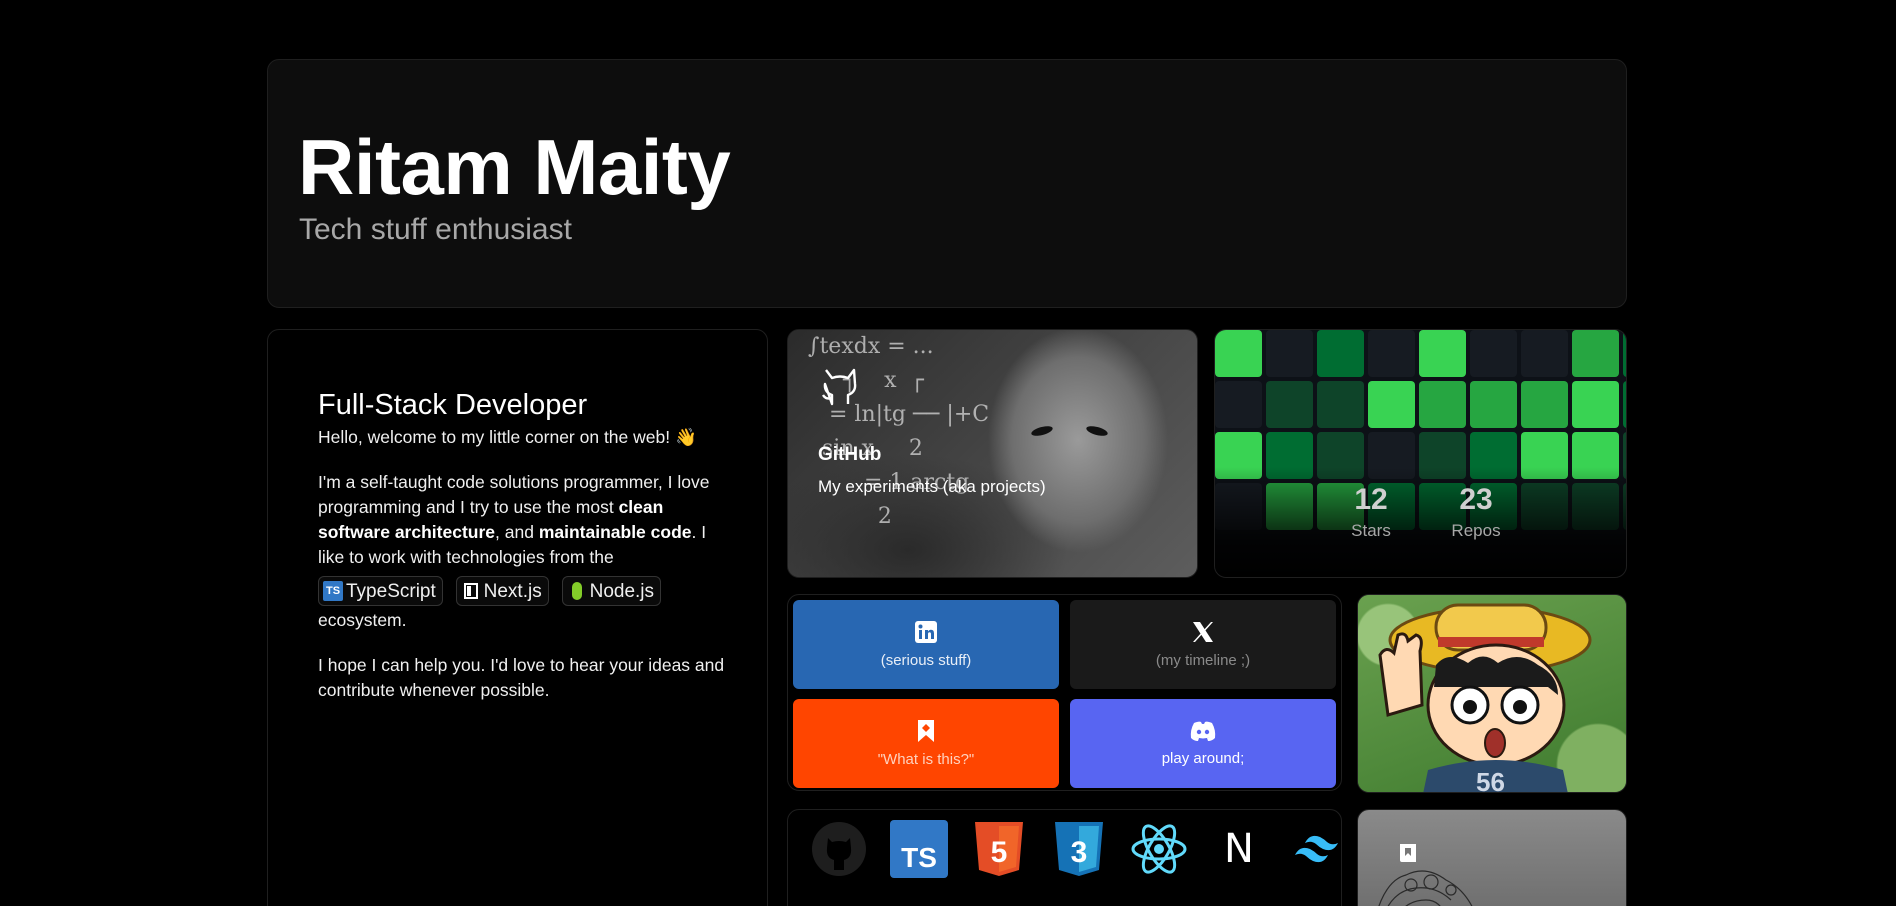 This screenshot has width=1896, height=906. I want to click on discord-button: play around;, so click(1203, 743).